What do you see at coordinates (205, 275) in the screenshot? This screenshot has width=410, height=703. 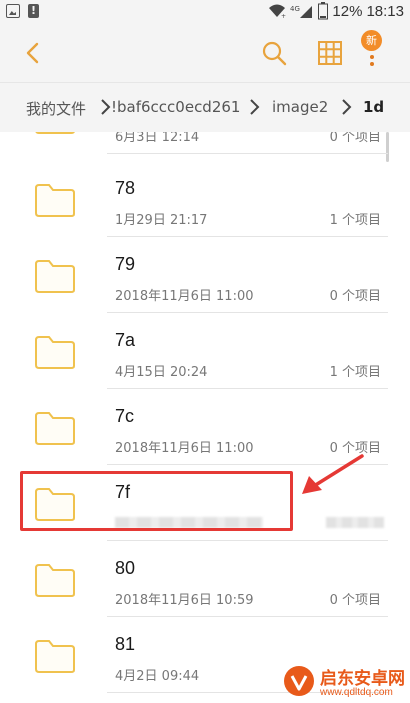 I see `list-item: 79 2018年11月6日 11:00 0 个项目` at bounding box center [205, 275].